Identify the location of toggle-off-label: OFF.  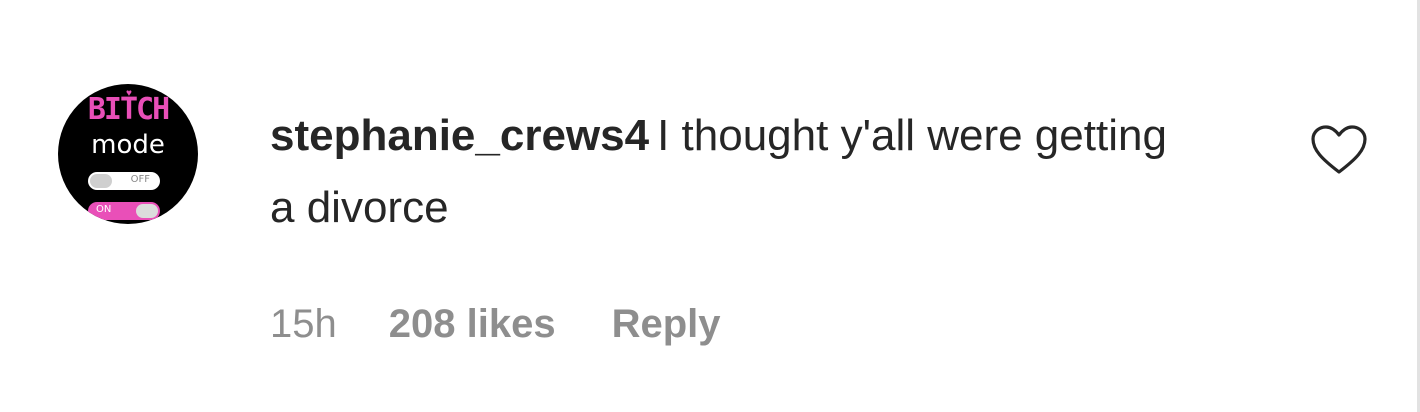
(140, 179).